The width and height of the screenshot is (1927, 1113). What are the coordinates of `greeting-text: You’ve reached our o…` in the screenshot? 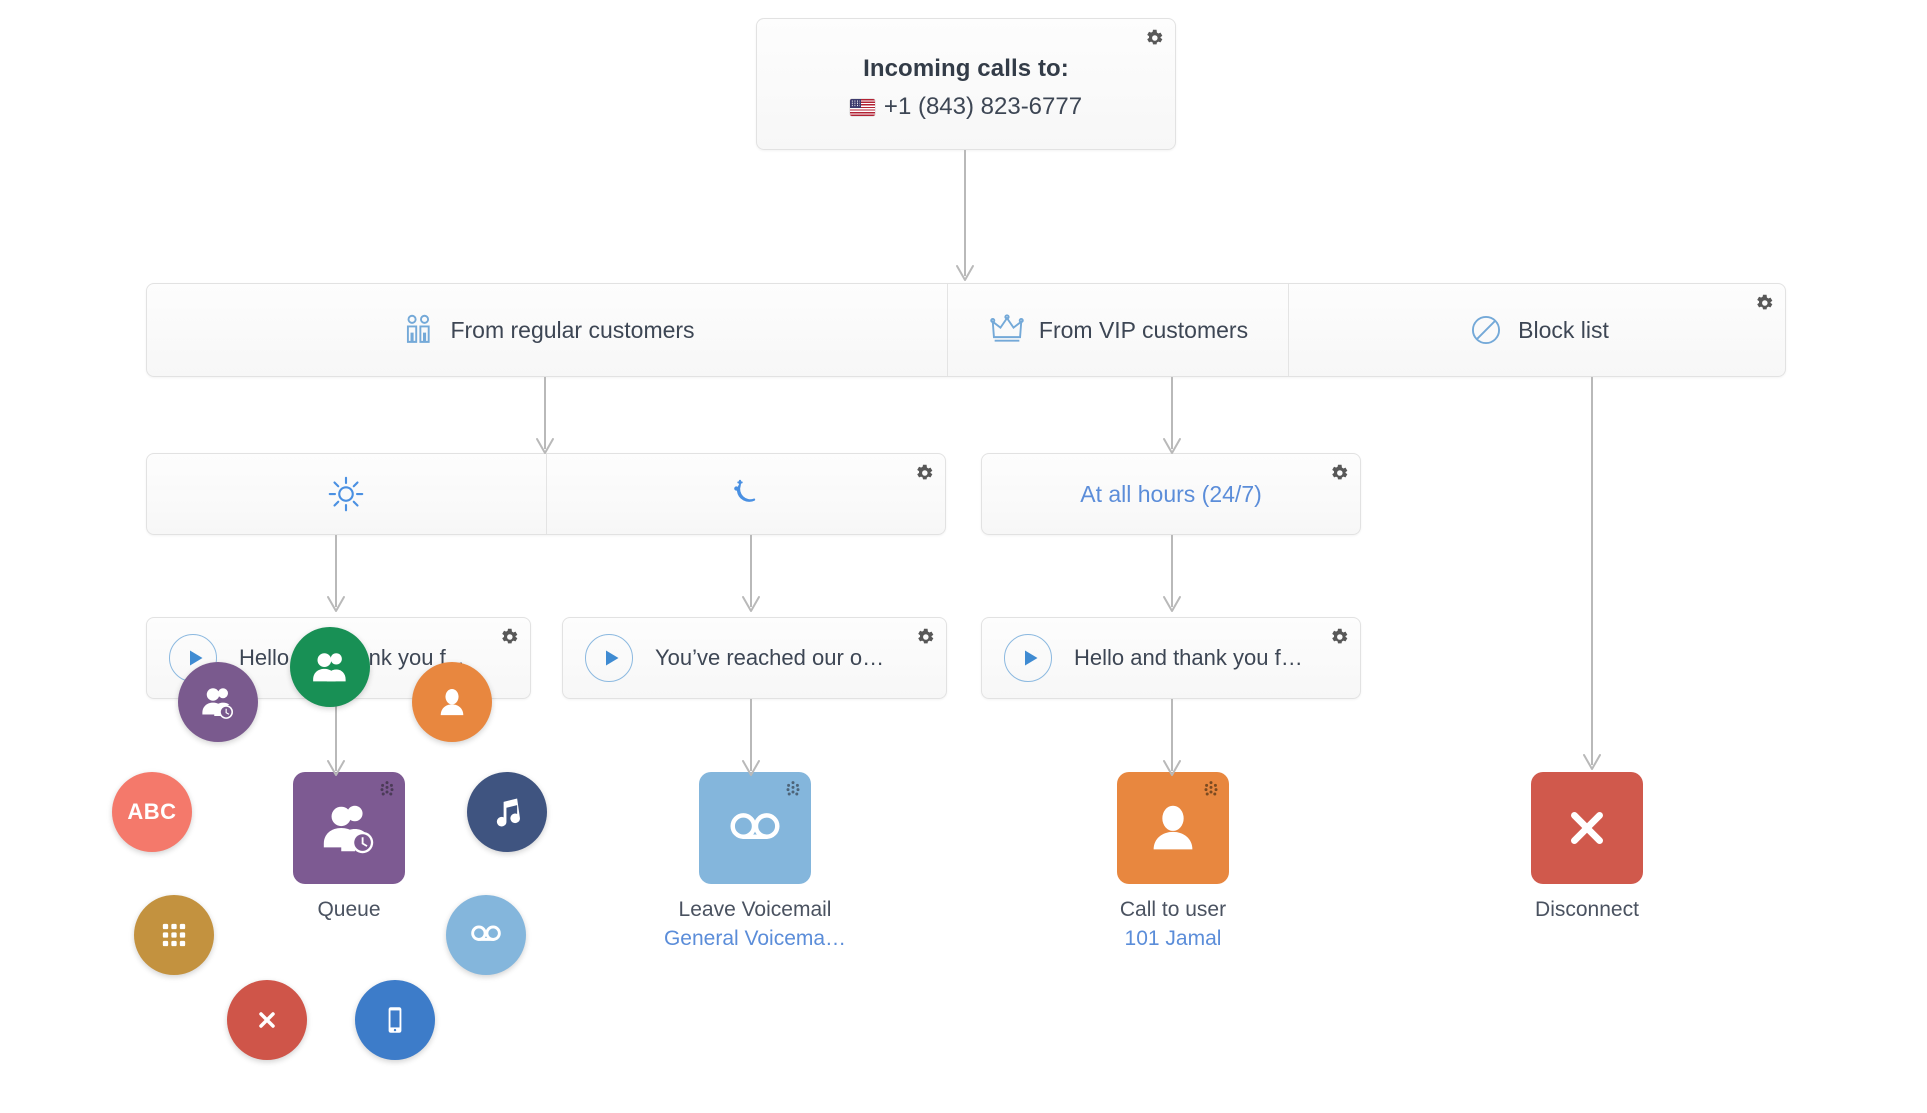 It's located at (770, 657).